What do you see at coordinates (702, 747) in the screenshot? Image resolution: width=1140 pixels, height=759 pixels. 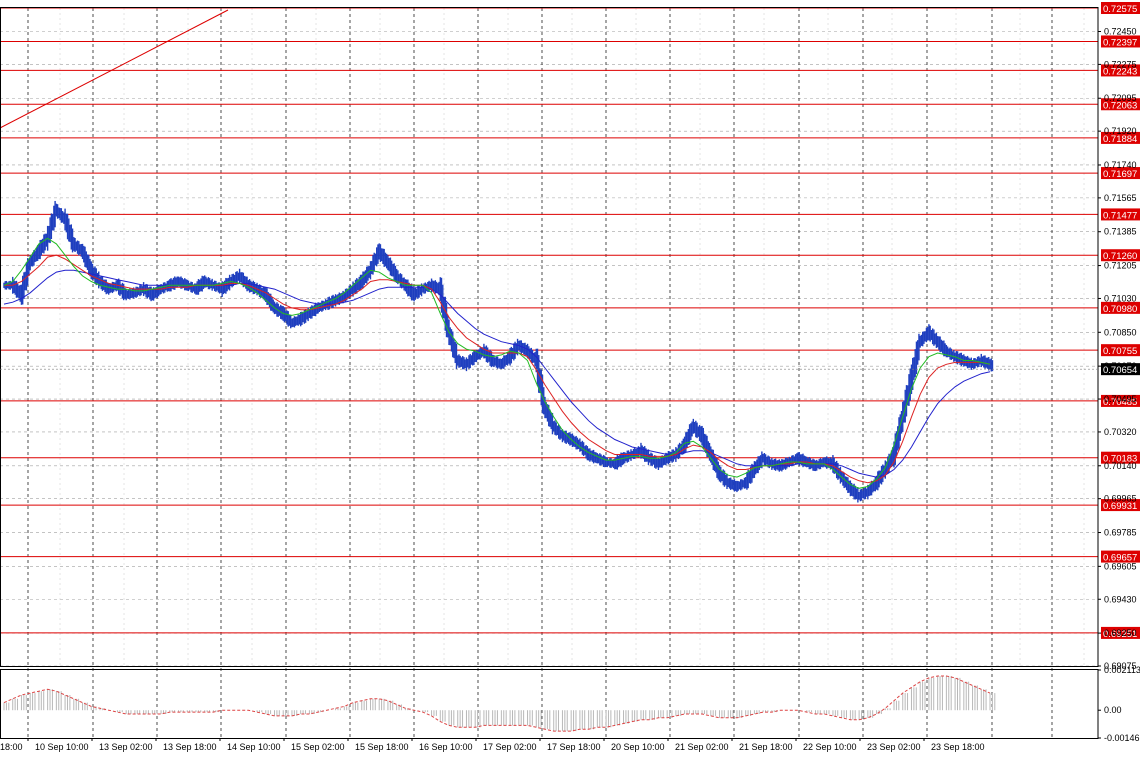 I see `x-tick-label: 21 Sep 02:00` at bounding box center [702, 747].